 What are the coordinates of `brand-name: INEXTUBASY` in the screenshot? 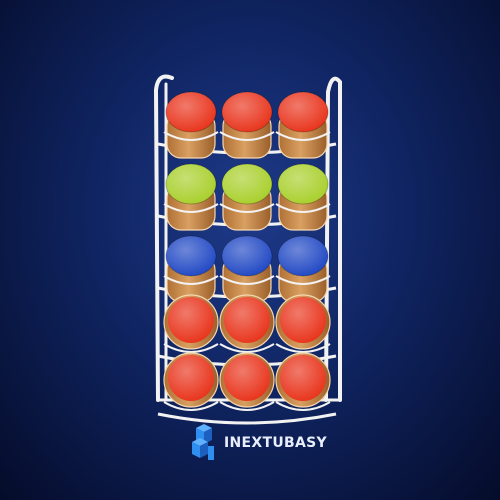 It's located at (275, 443).